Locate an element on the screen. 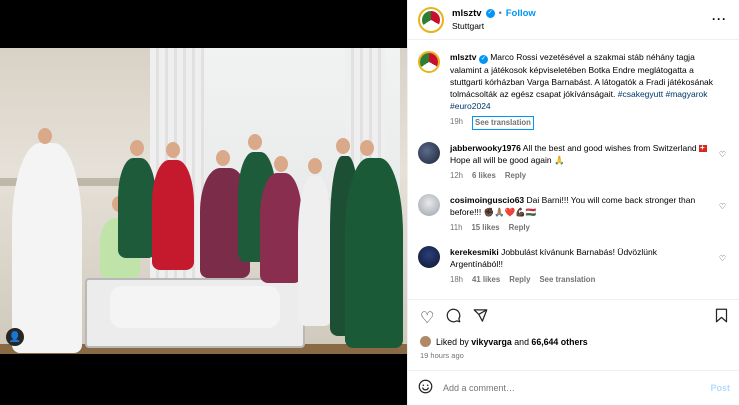  emoji-icon is located at coordinates (425, 388).